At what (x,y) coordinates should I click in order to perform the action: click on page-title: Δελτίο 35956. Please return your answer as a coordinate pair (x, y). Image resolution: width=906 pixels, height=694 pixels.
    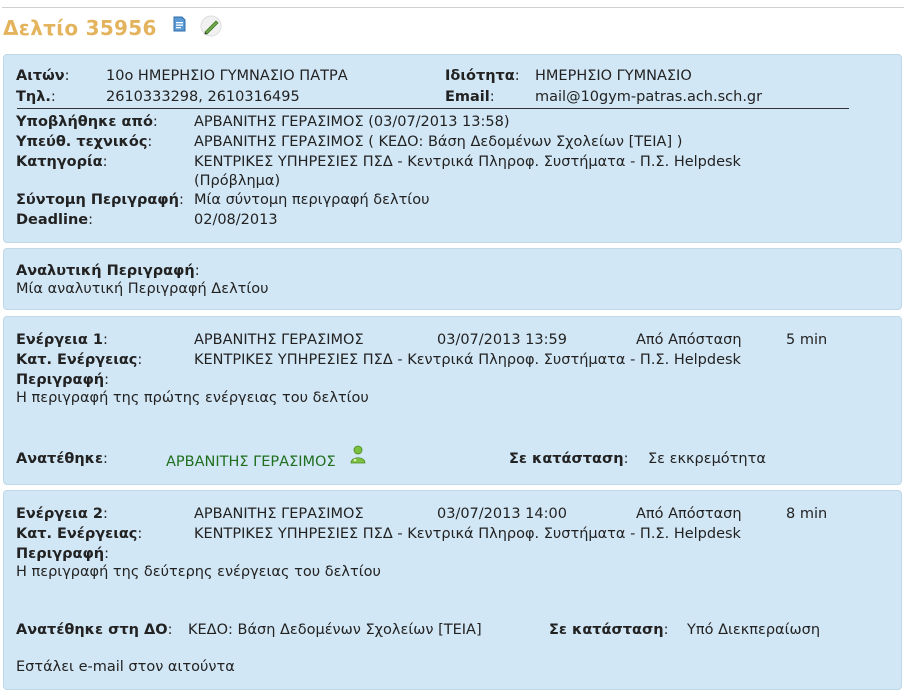
    Looking at the image, I should click on (80, 28).